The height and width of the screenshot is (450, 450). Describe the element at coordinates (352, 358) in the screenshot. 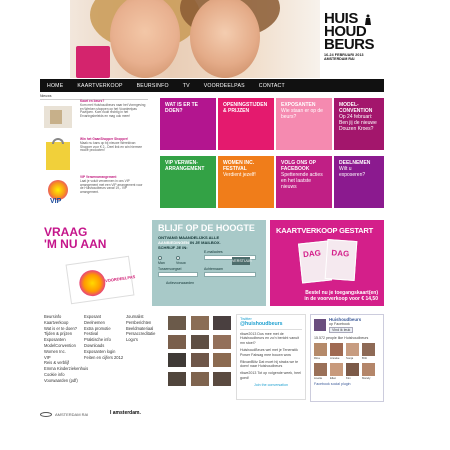

I see `fan-name: Sonja` at that location.